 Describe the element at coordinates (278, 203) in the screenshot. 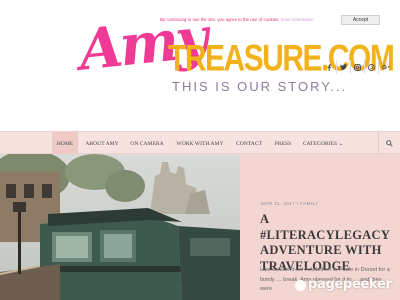

I see `post-date: MAR 31, 2017` at that location.